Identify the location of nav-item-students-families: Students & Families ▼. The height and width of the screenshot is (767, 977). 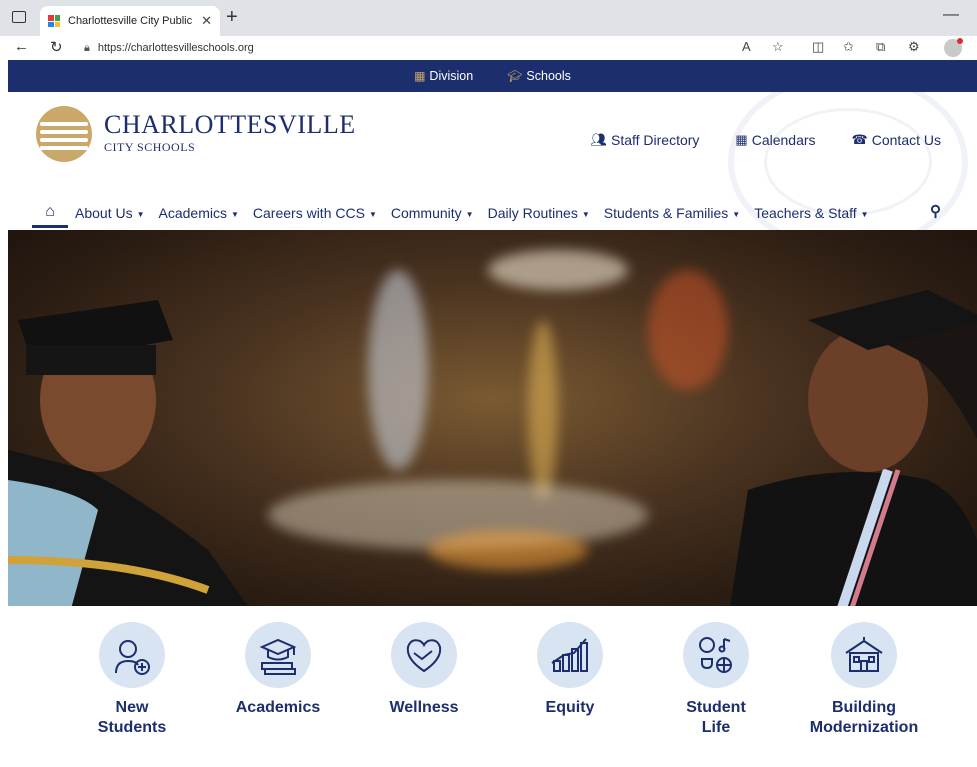
(672, 213).